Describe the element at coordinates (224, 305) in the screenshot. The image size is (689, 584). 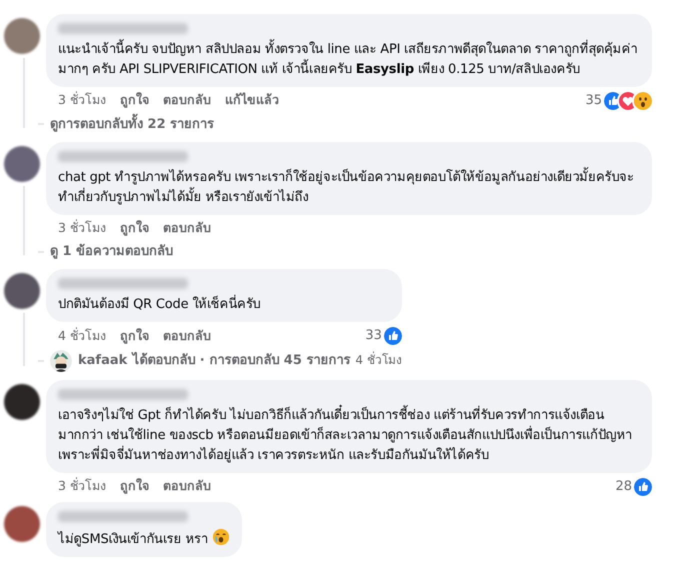
I see `comment-text: ปกติมันต้องมี QR Code ให้เช็คนี่ครับ` at that location.